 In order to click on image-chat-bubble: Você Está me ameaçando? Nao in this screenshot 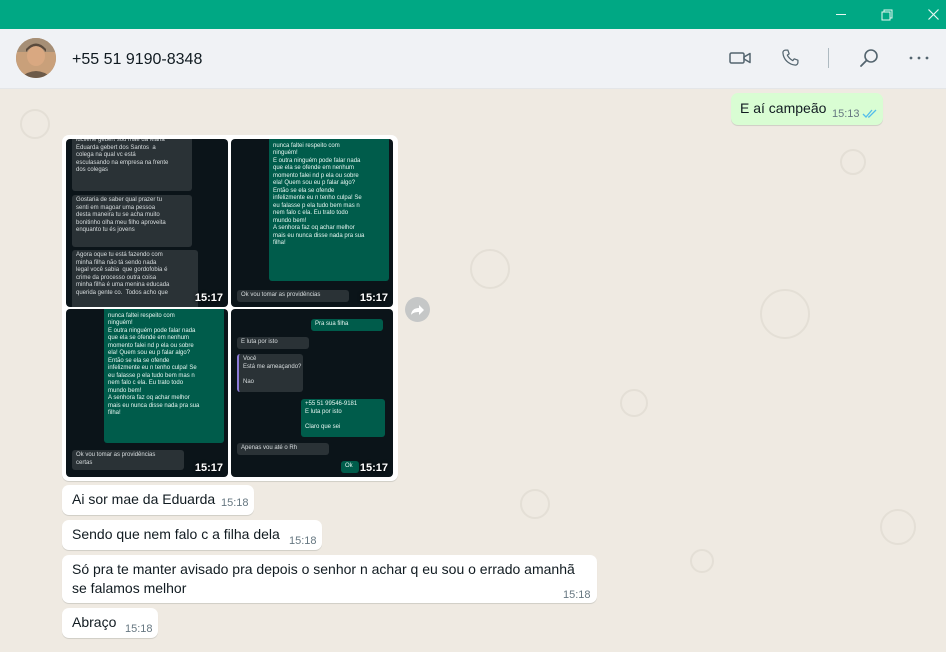, I will do `click(270, 373)`.